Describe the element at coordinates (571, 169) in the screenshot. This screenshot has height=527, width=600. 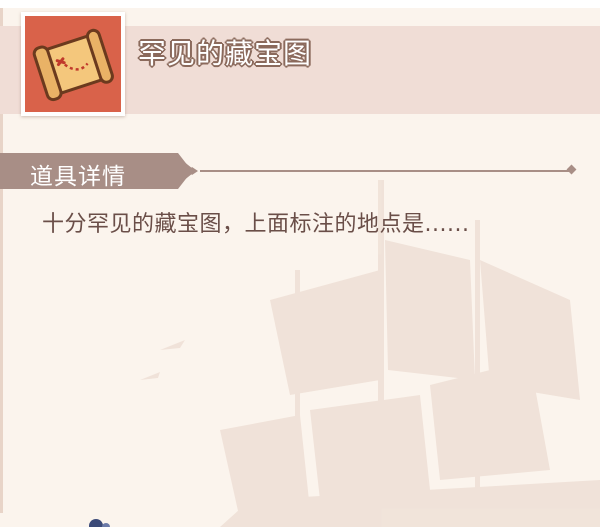
I see `divider-end-diamond` at that location.